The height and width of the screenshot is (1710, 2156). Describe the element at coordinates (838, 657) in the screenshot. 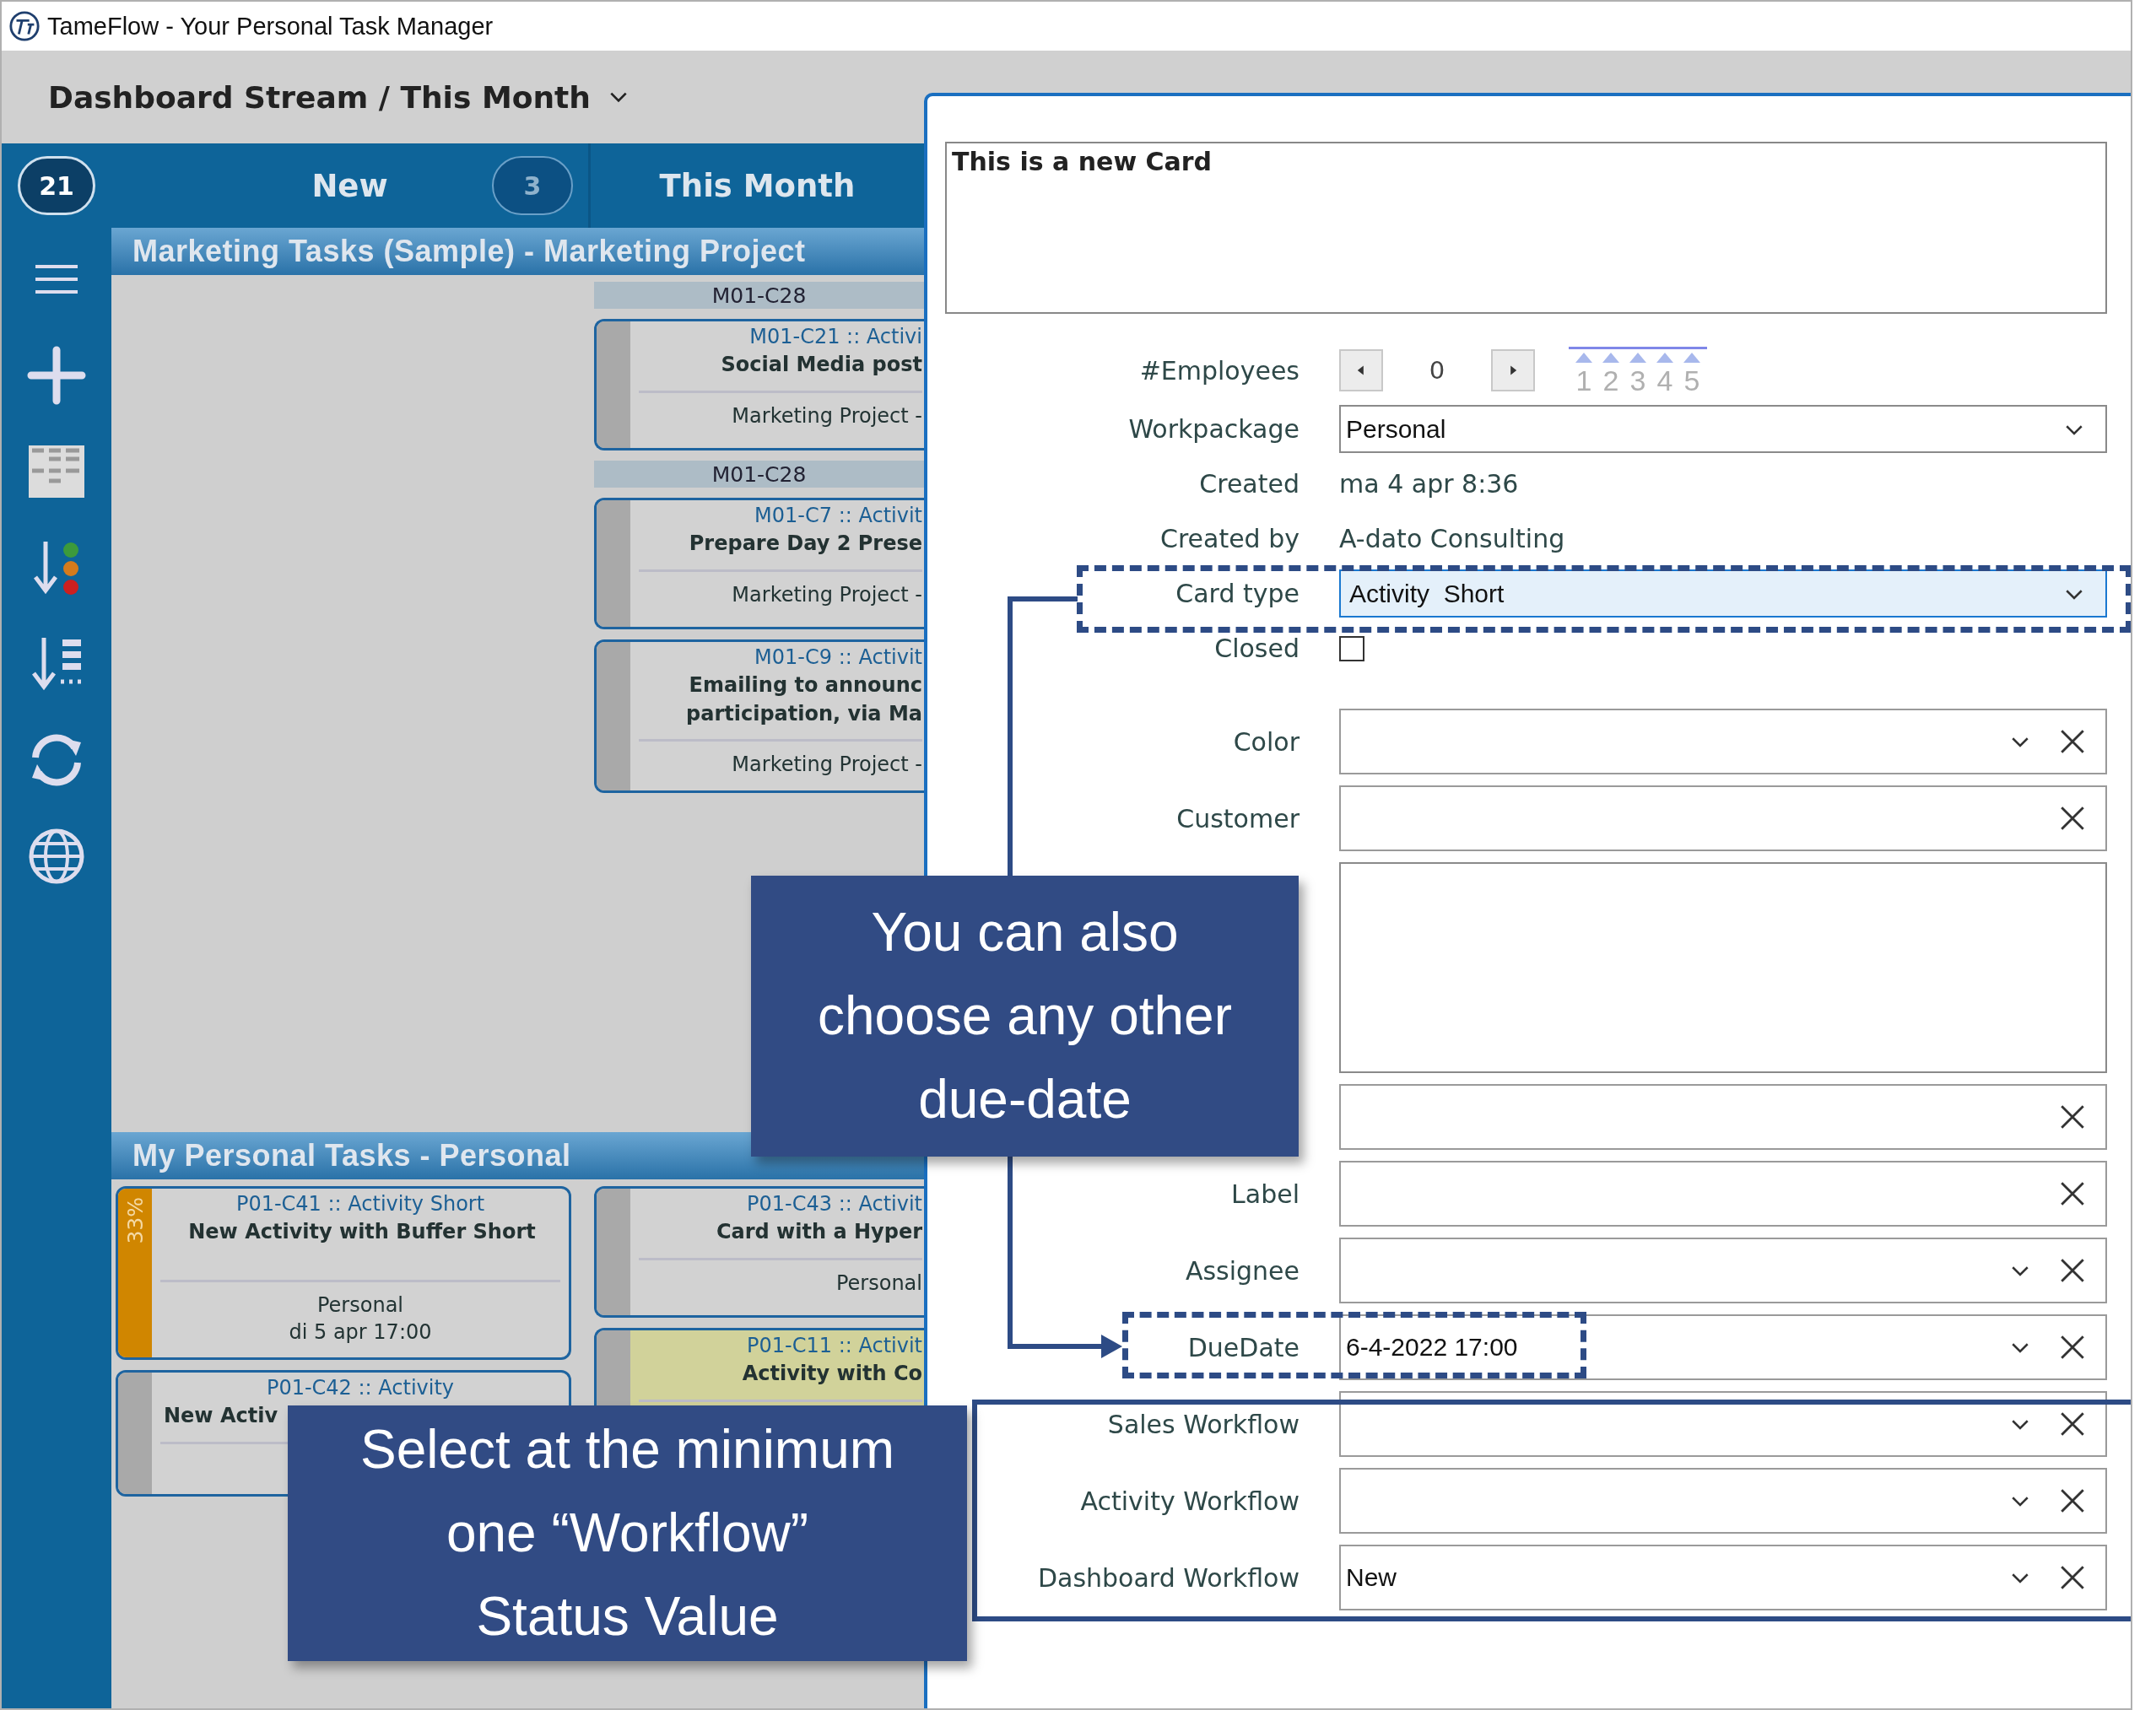

I see `card-id: M01-C9 :: Activit` at that location.